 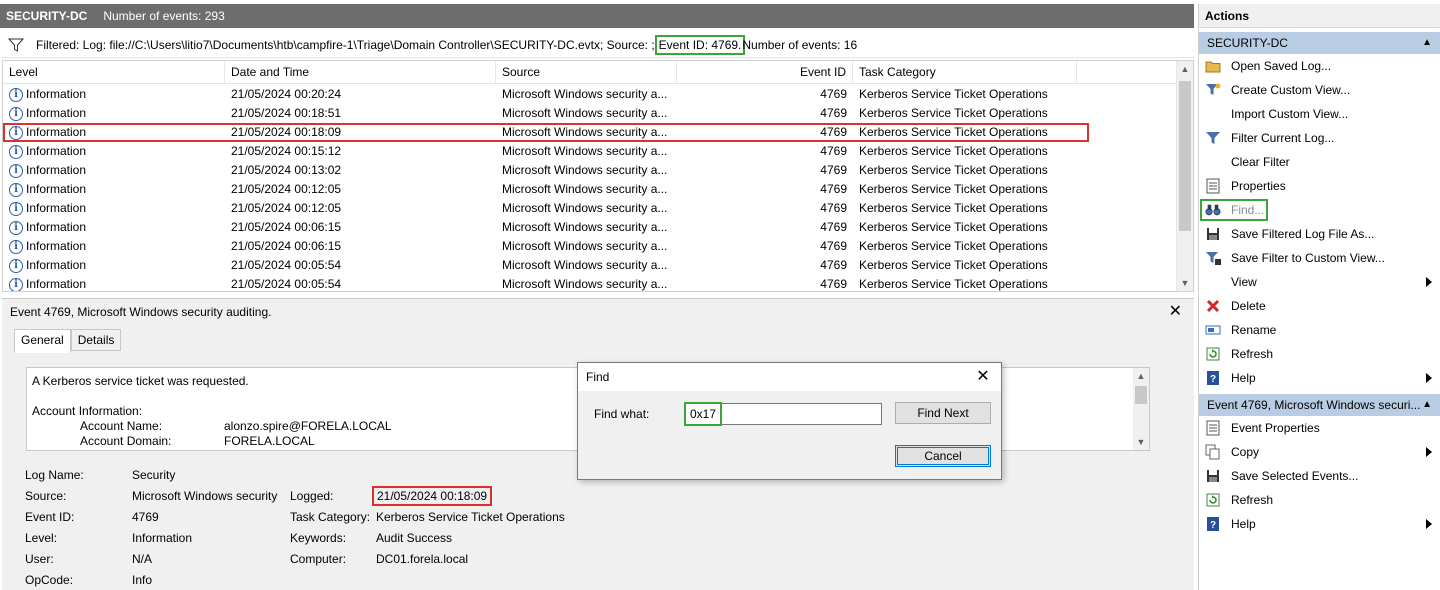 What do you see at coordinates (586, 72) in the screenshot?
I see `column-header-source: Source` at bounding box center [586, 72].